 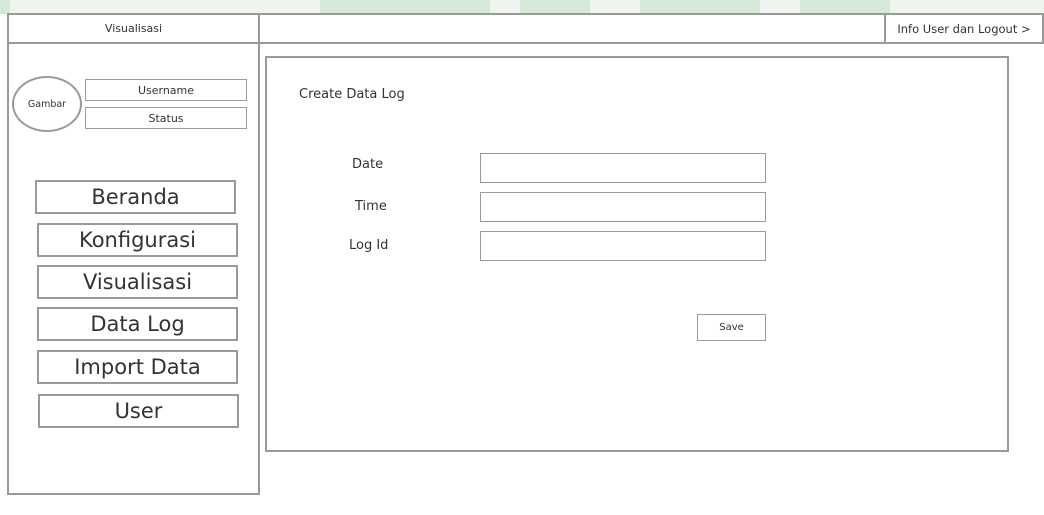 I want to click on menu-item-konfigurasi: Konfigurasi, so click(x=137, y=240).